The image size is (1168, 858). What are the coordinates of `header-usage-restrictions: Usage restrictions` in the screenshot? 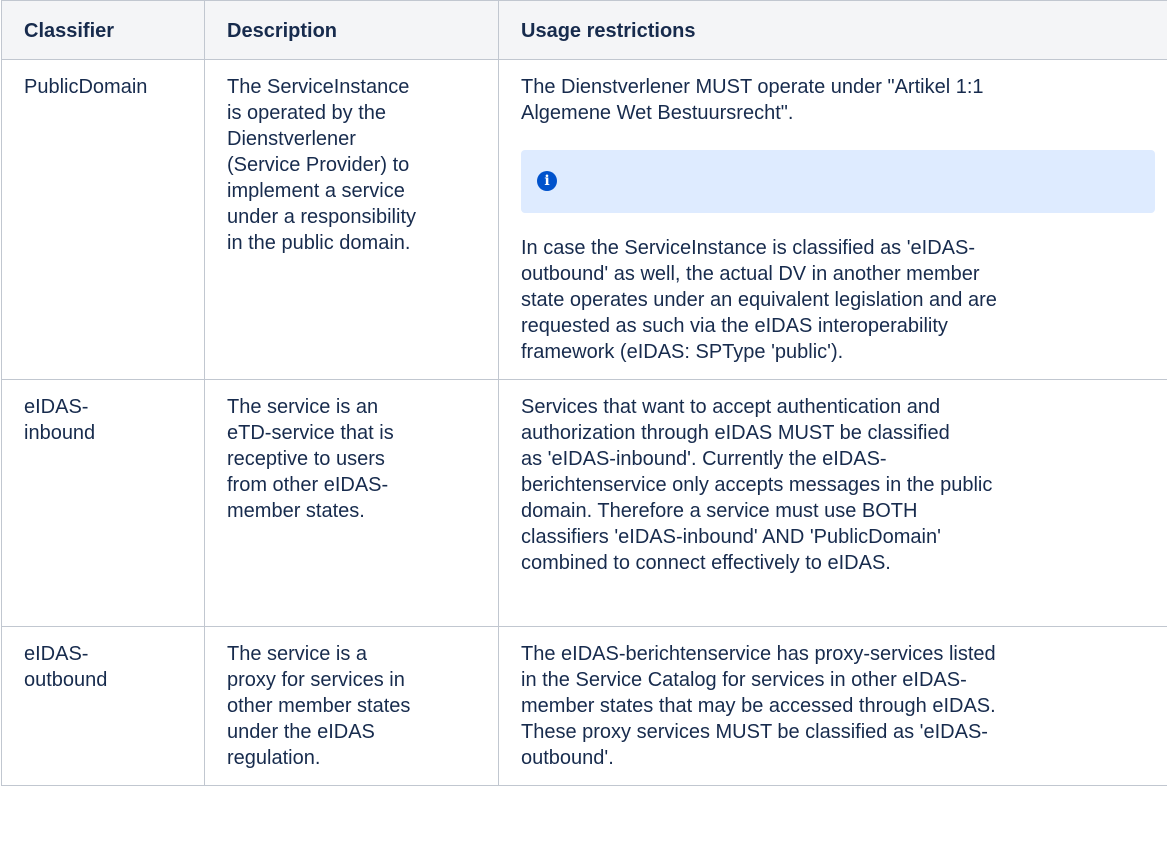 It's located at (832, 30).